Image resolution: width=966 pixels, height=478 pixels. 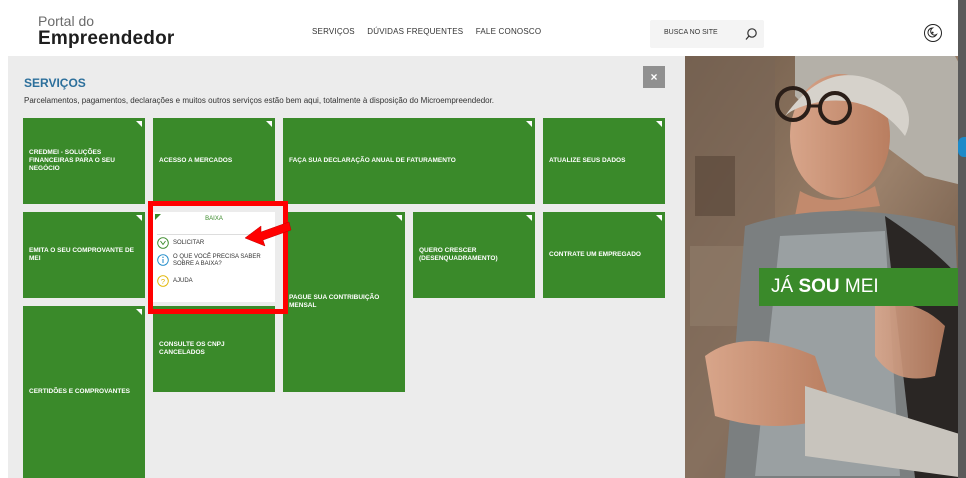 What do you see at coordinates (66, 21) in the screenshot?
I see `logo-line-1: Portal do` at bounding box center [66, 21].